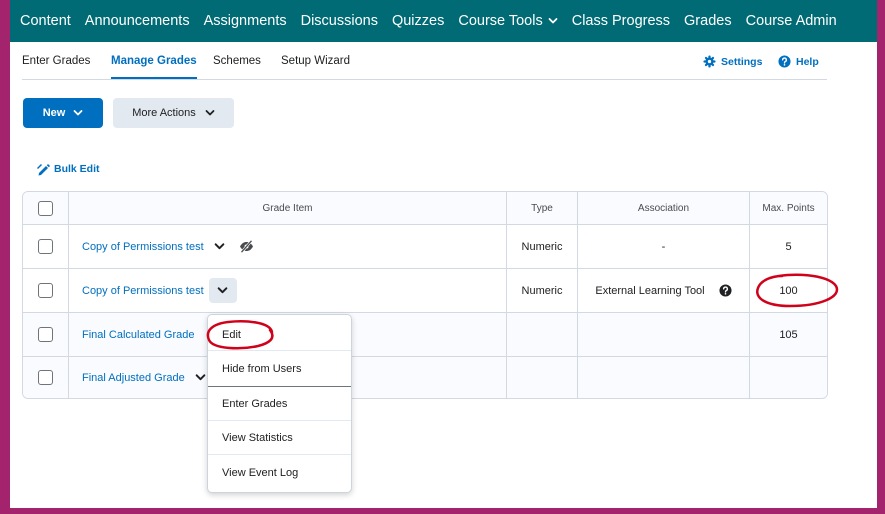  I want to click on nav-content: Content, so click(45, 21).